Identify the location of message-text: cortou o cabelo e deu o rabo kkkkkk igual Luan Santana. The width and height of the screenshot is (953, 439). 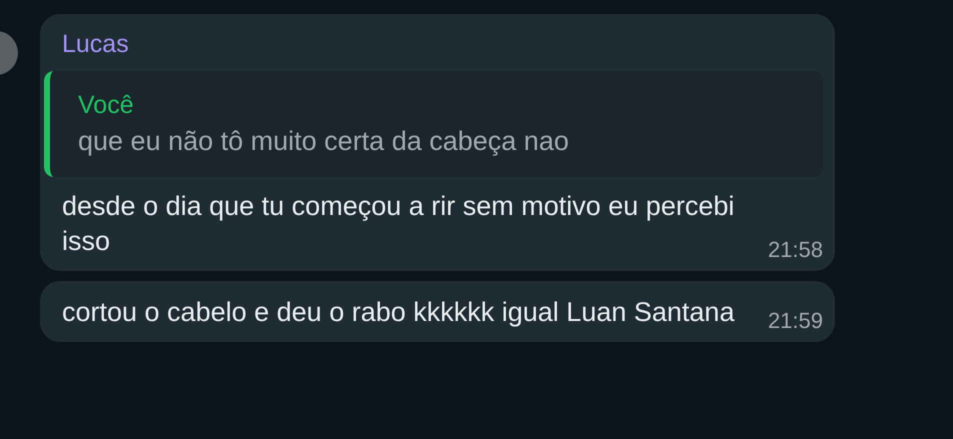
(398, 313).